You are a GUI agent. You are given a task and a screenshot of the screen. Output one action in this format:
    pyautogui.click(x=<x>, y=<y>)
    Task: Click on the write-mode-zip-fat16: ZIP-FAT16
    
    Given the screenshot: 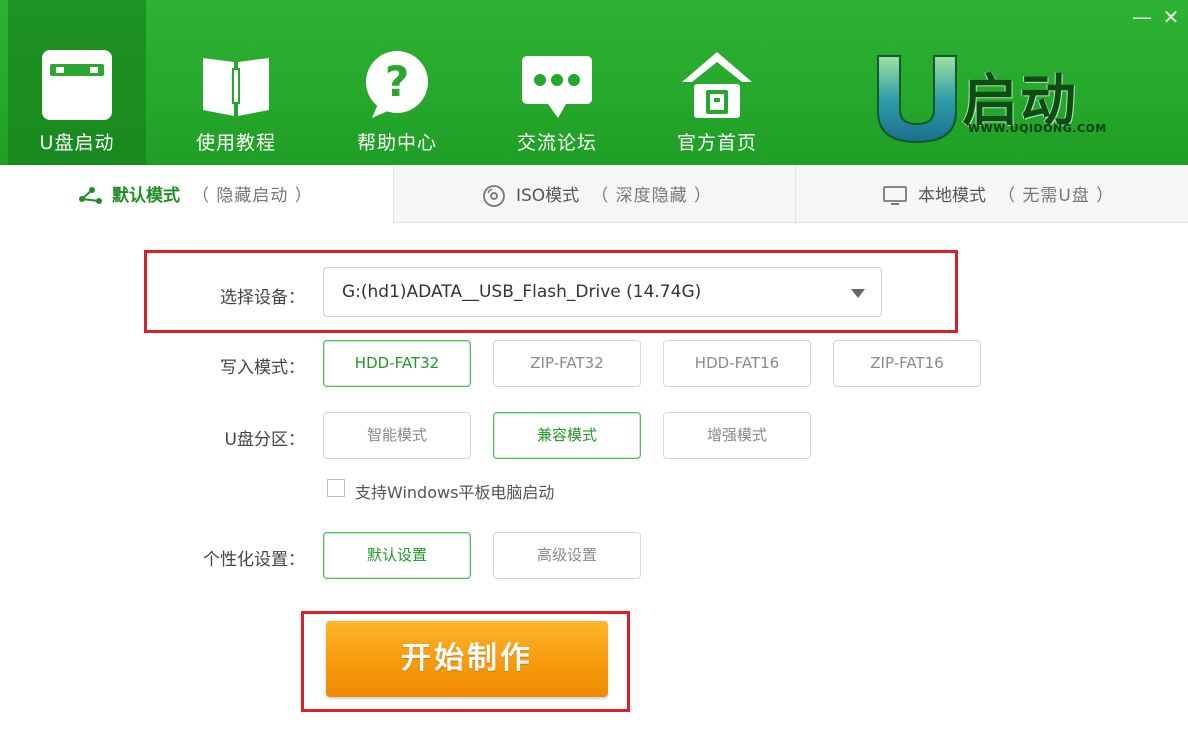 What is the action you would take?
    pyautogui.click(x=907, y=363)
    